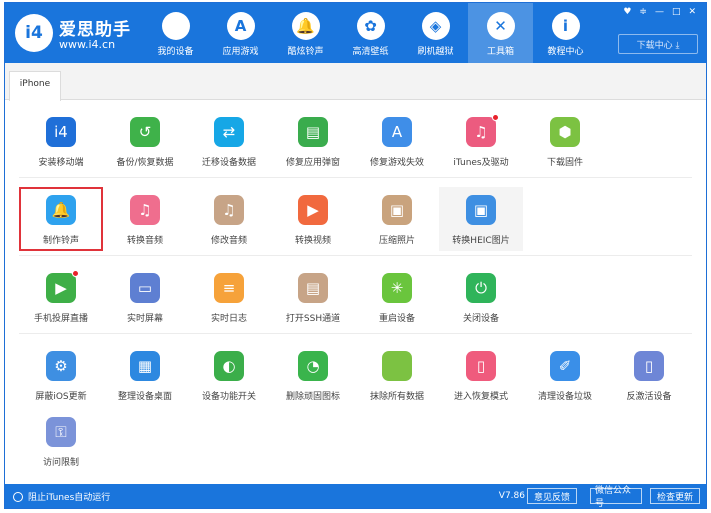 Image resolution: width=711 pixels, height=513 pixels. I want to click on tool-item: ▣ 转换HEIC图片, so click(481, 219).